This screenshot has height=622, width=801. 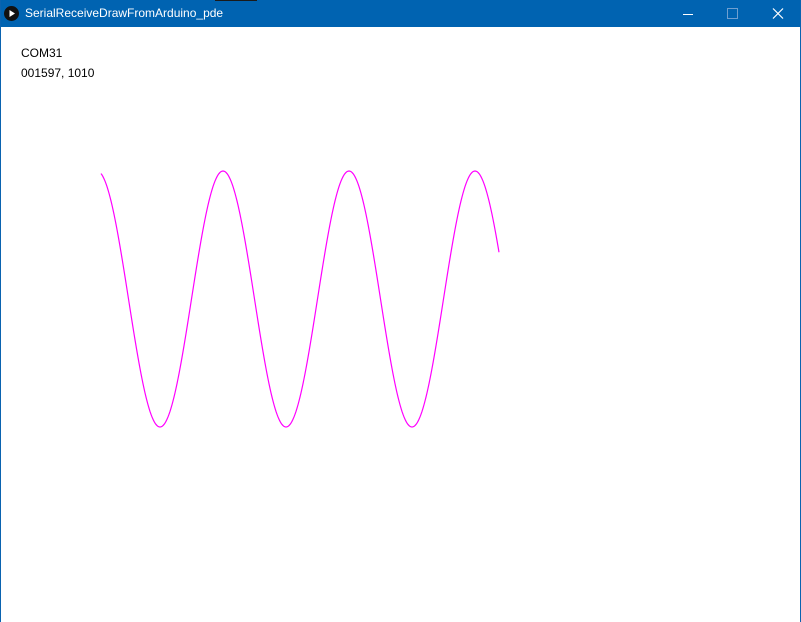 What do you see at coordinates (400, 13) in the screenshot?
I see `title-bar: SerialReceiveDrawFromArduino_pde` at bounding box center [400, 13].